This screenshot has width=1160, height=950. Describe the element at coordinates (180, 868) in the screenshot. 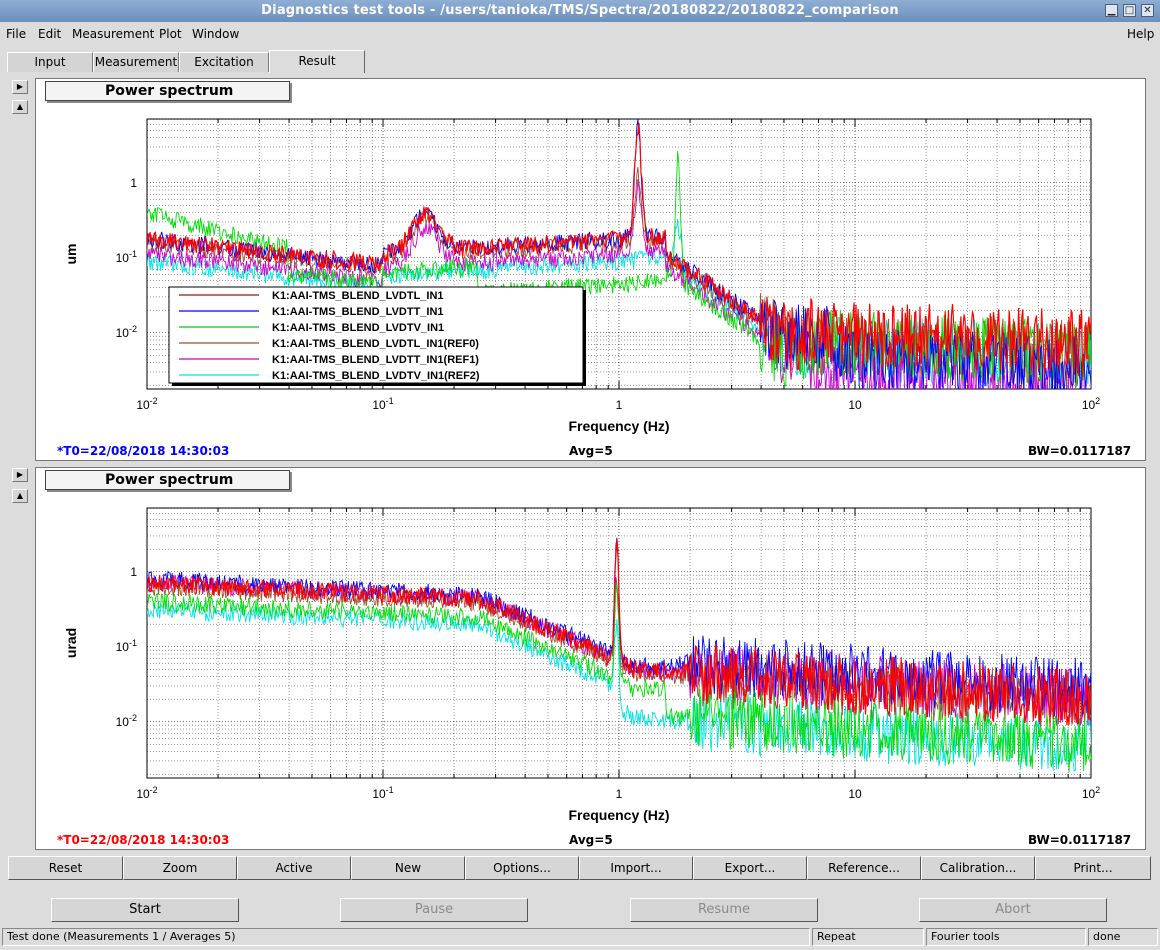

I see `zoom-button: Zoom` at that location.